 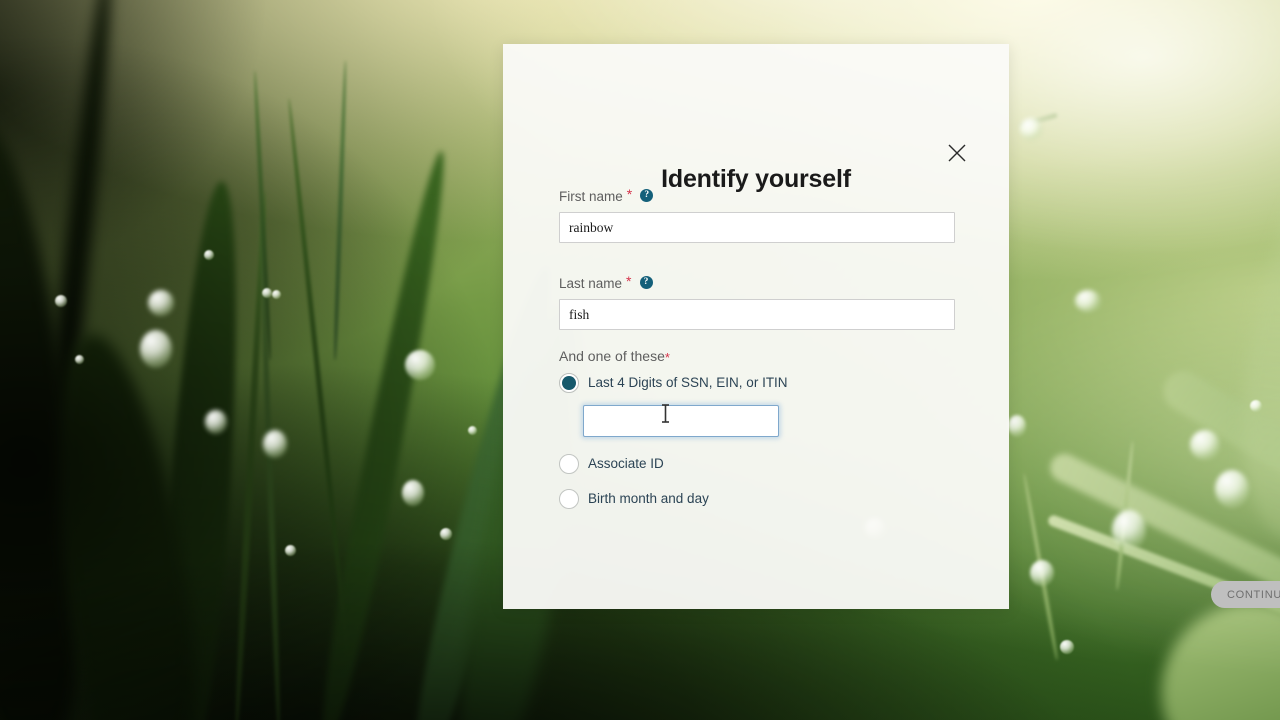 What do you see at coordinates (626, 463) in the screenshot?
I see `radio-option-associate-id-label: Associate ID` at bounding box center [626, 463].